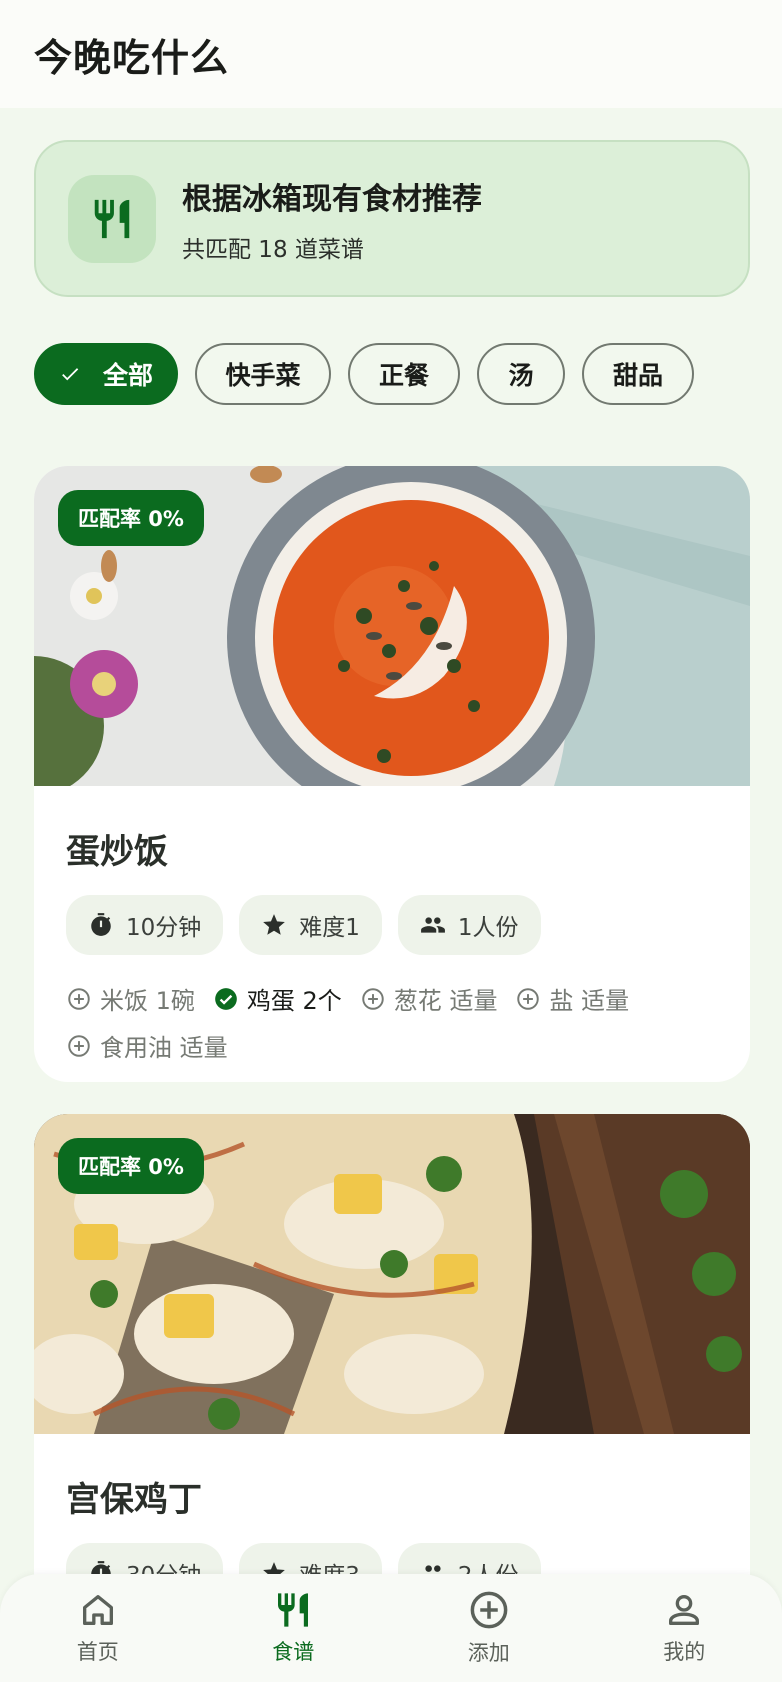  I want to click on home-icon, so click(97, 1610).